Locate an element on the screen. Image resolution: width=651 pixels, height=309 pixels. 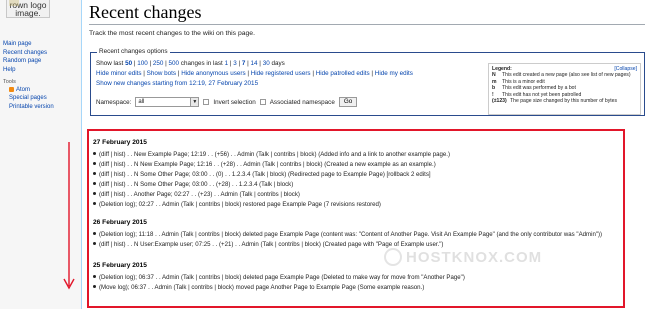
page-title: Recent changes is located at coordinates (145, 12).